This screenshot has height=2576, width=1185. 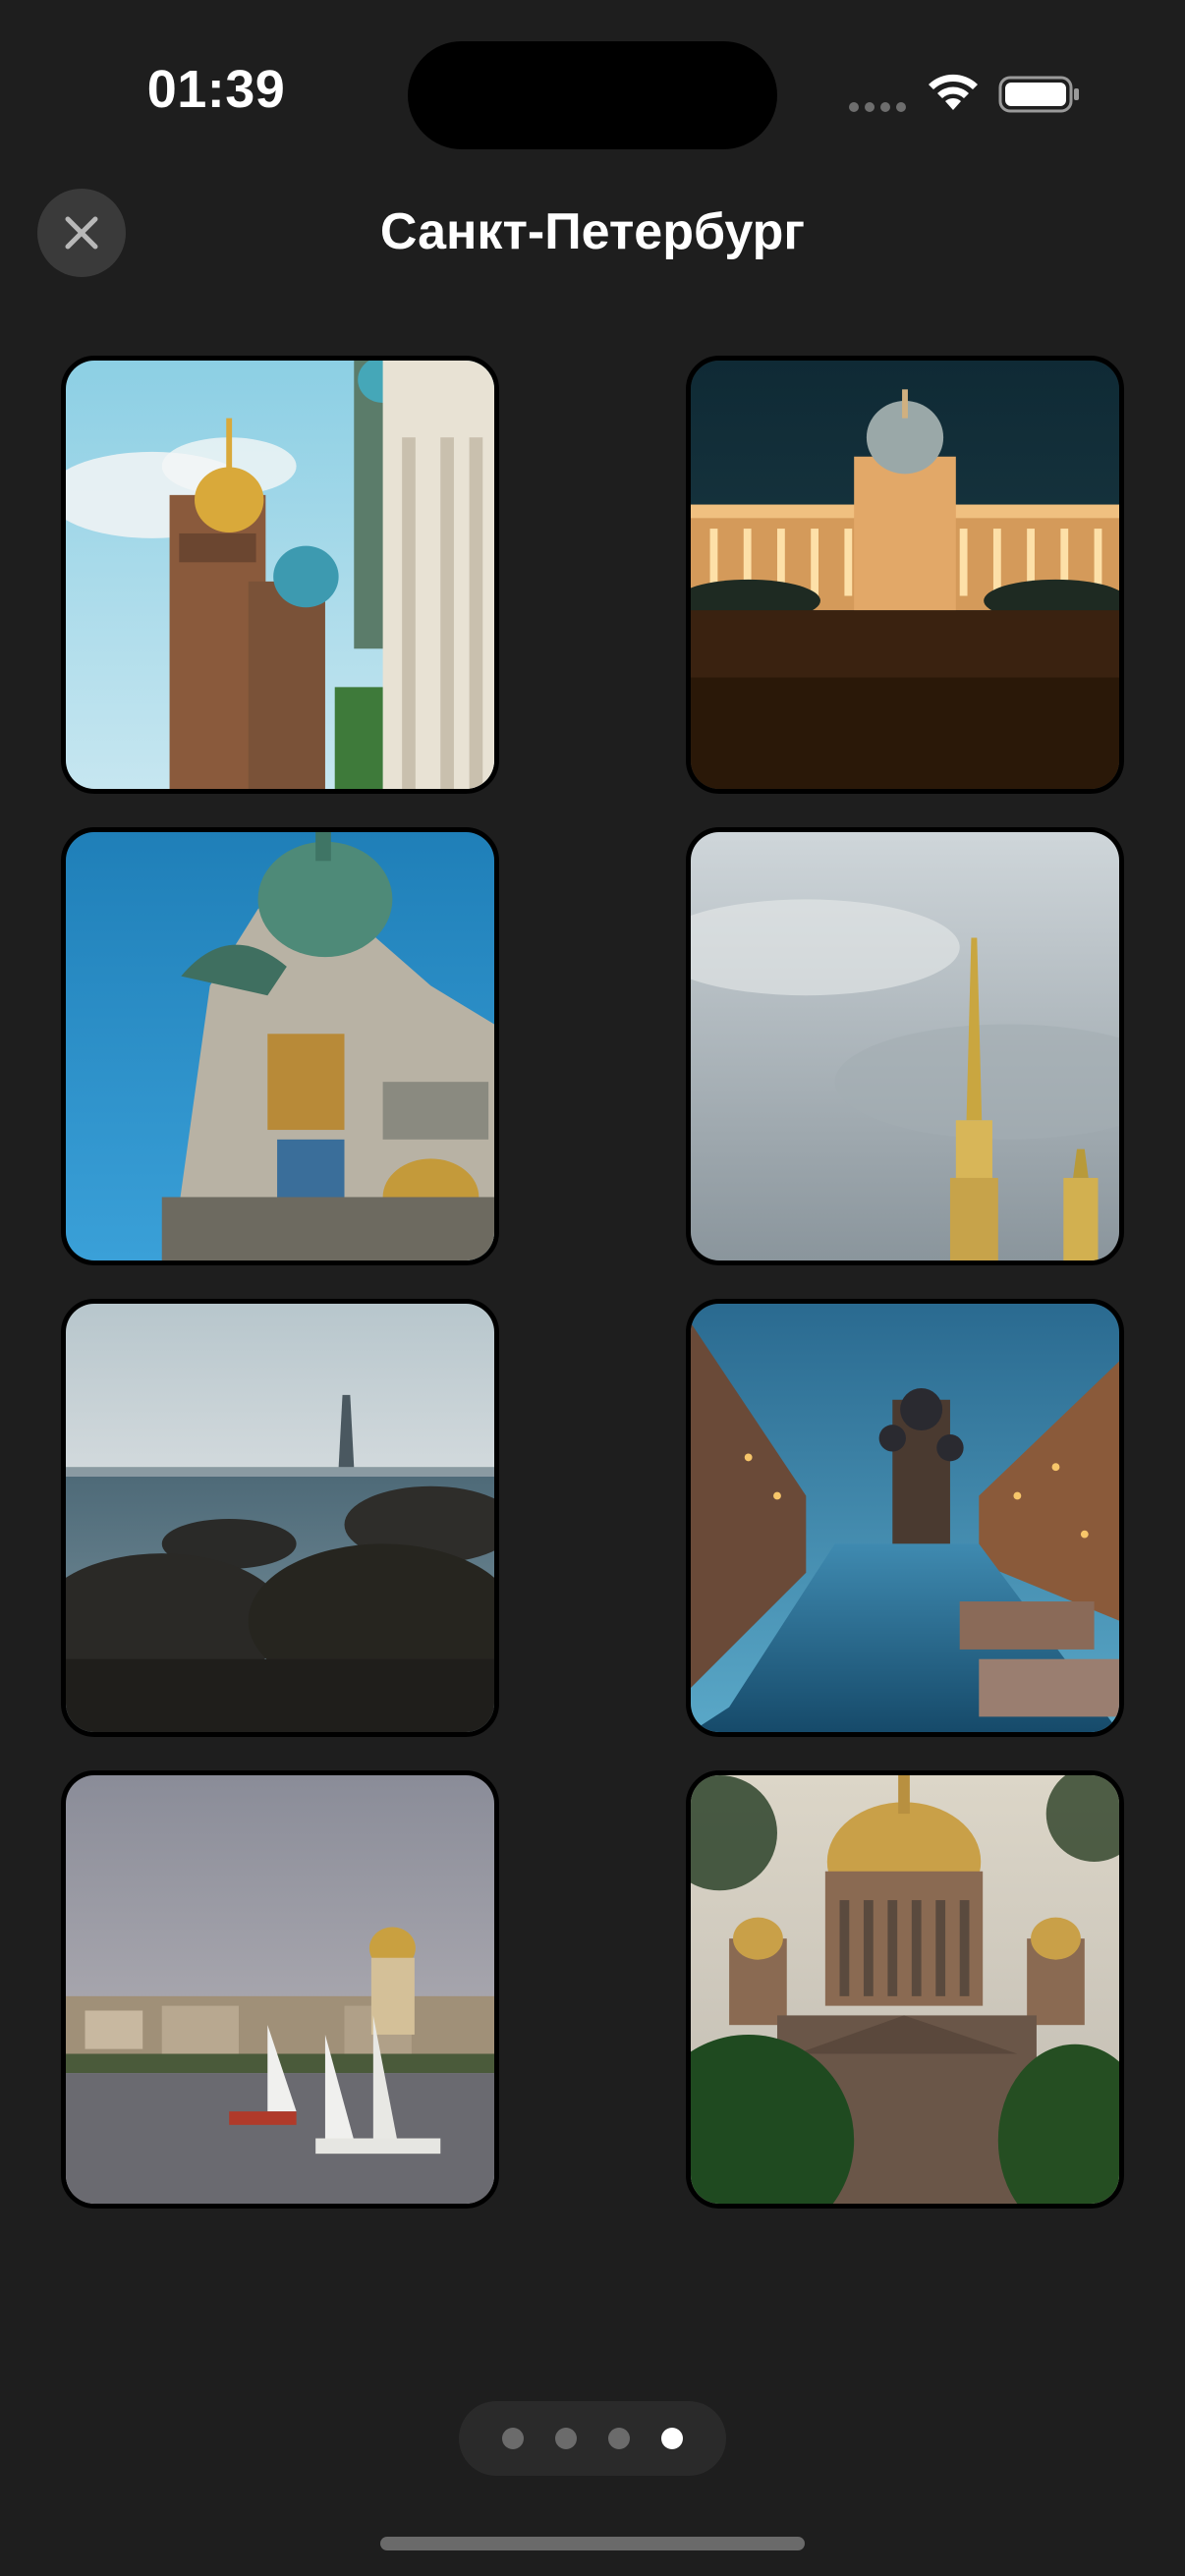 I want to click on photo-kazan-cathedral-night, so click(x=905, y=575).